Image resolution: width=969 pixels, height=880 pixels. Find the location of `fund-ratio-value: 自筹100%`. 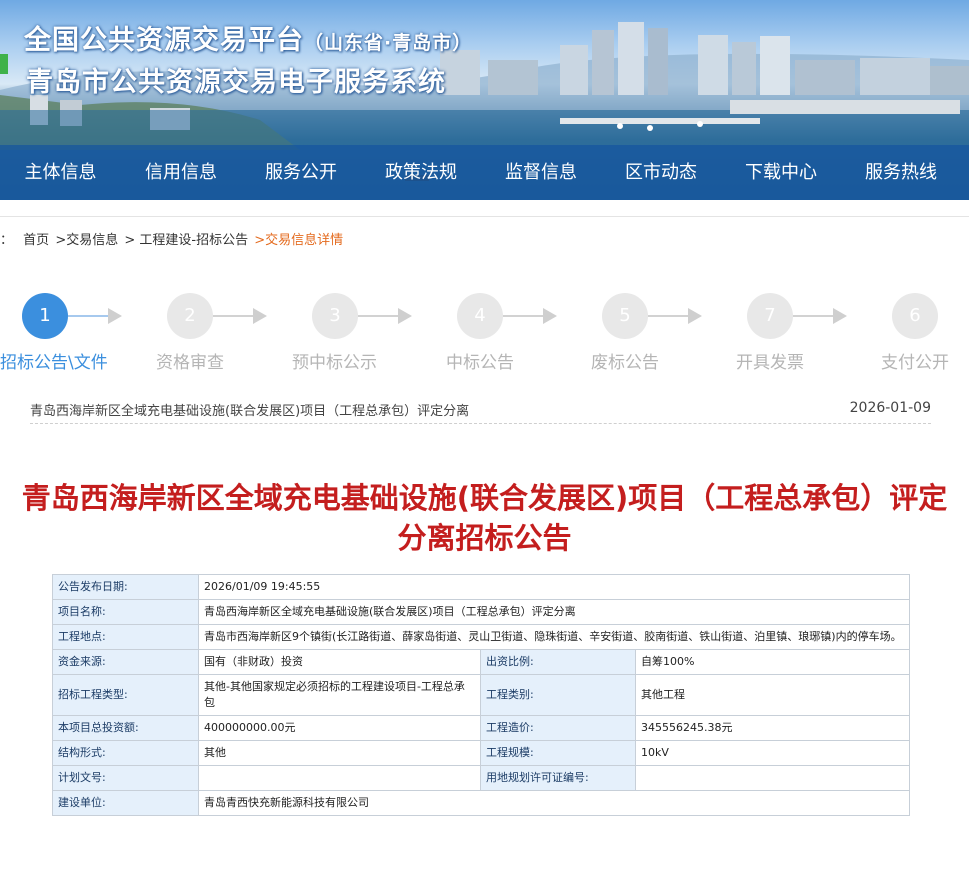

fund-ratio-value: 自筹100% is located at coordinates (772, 662).